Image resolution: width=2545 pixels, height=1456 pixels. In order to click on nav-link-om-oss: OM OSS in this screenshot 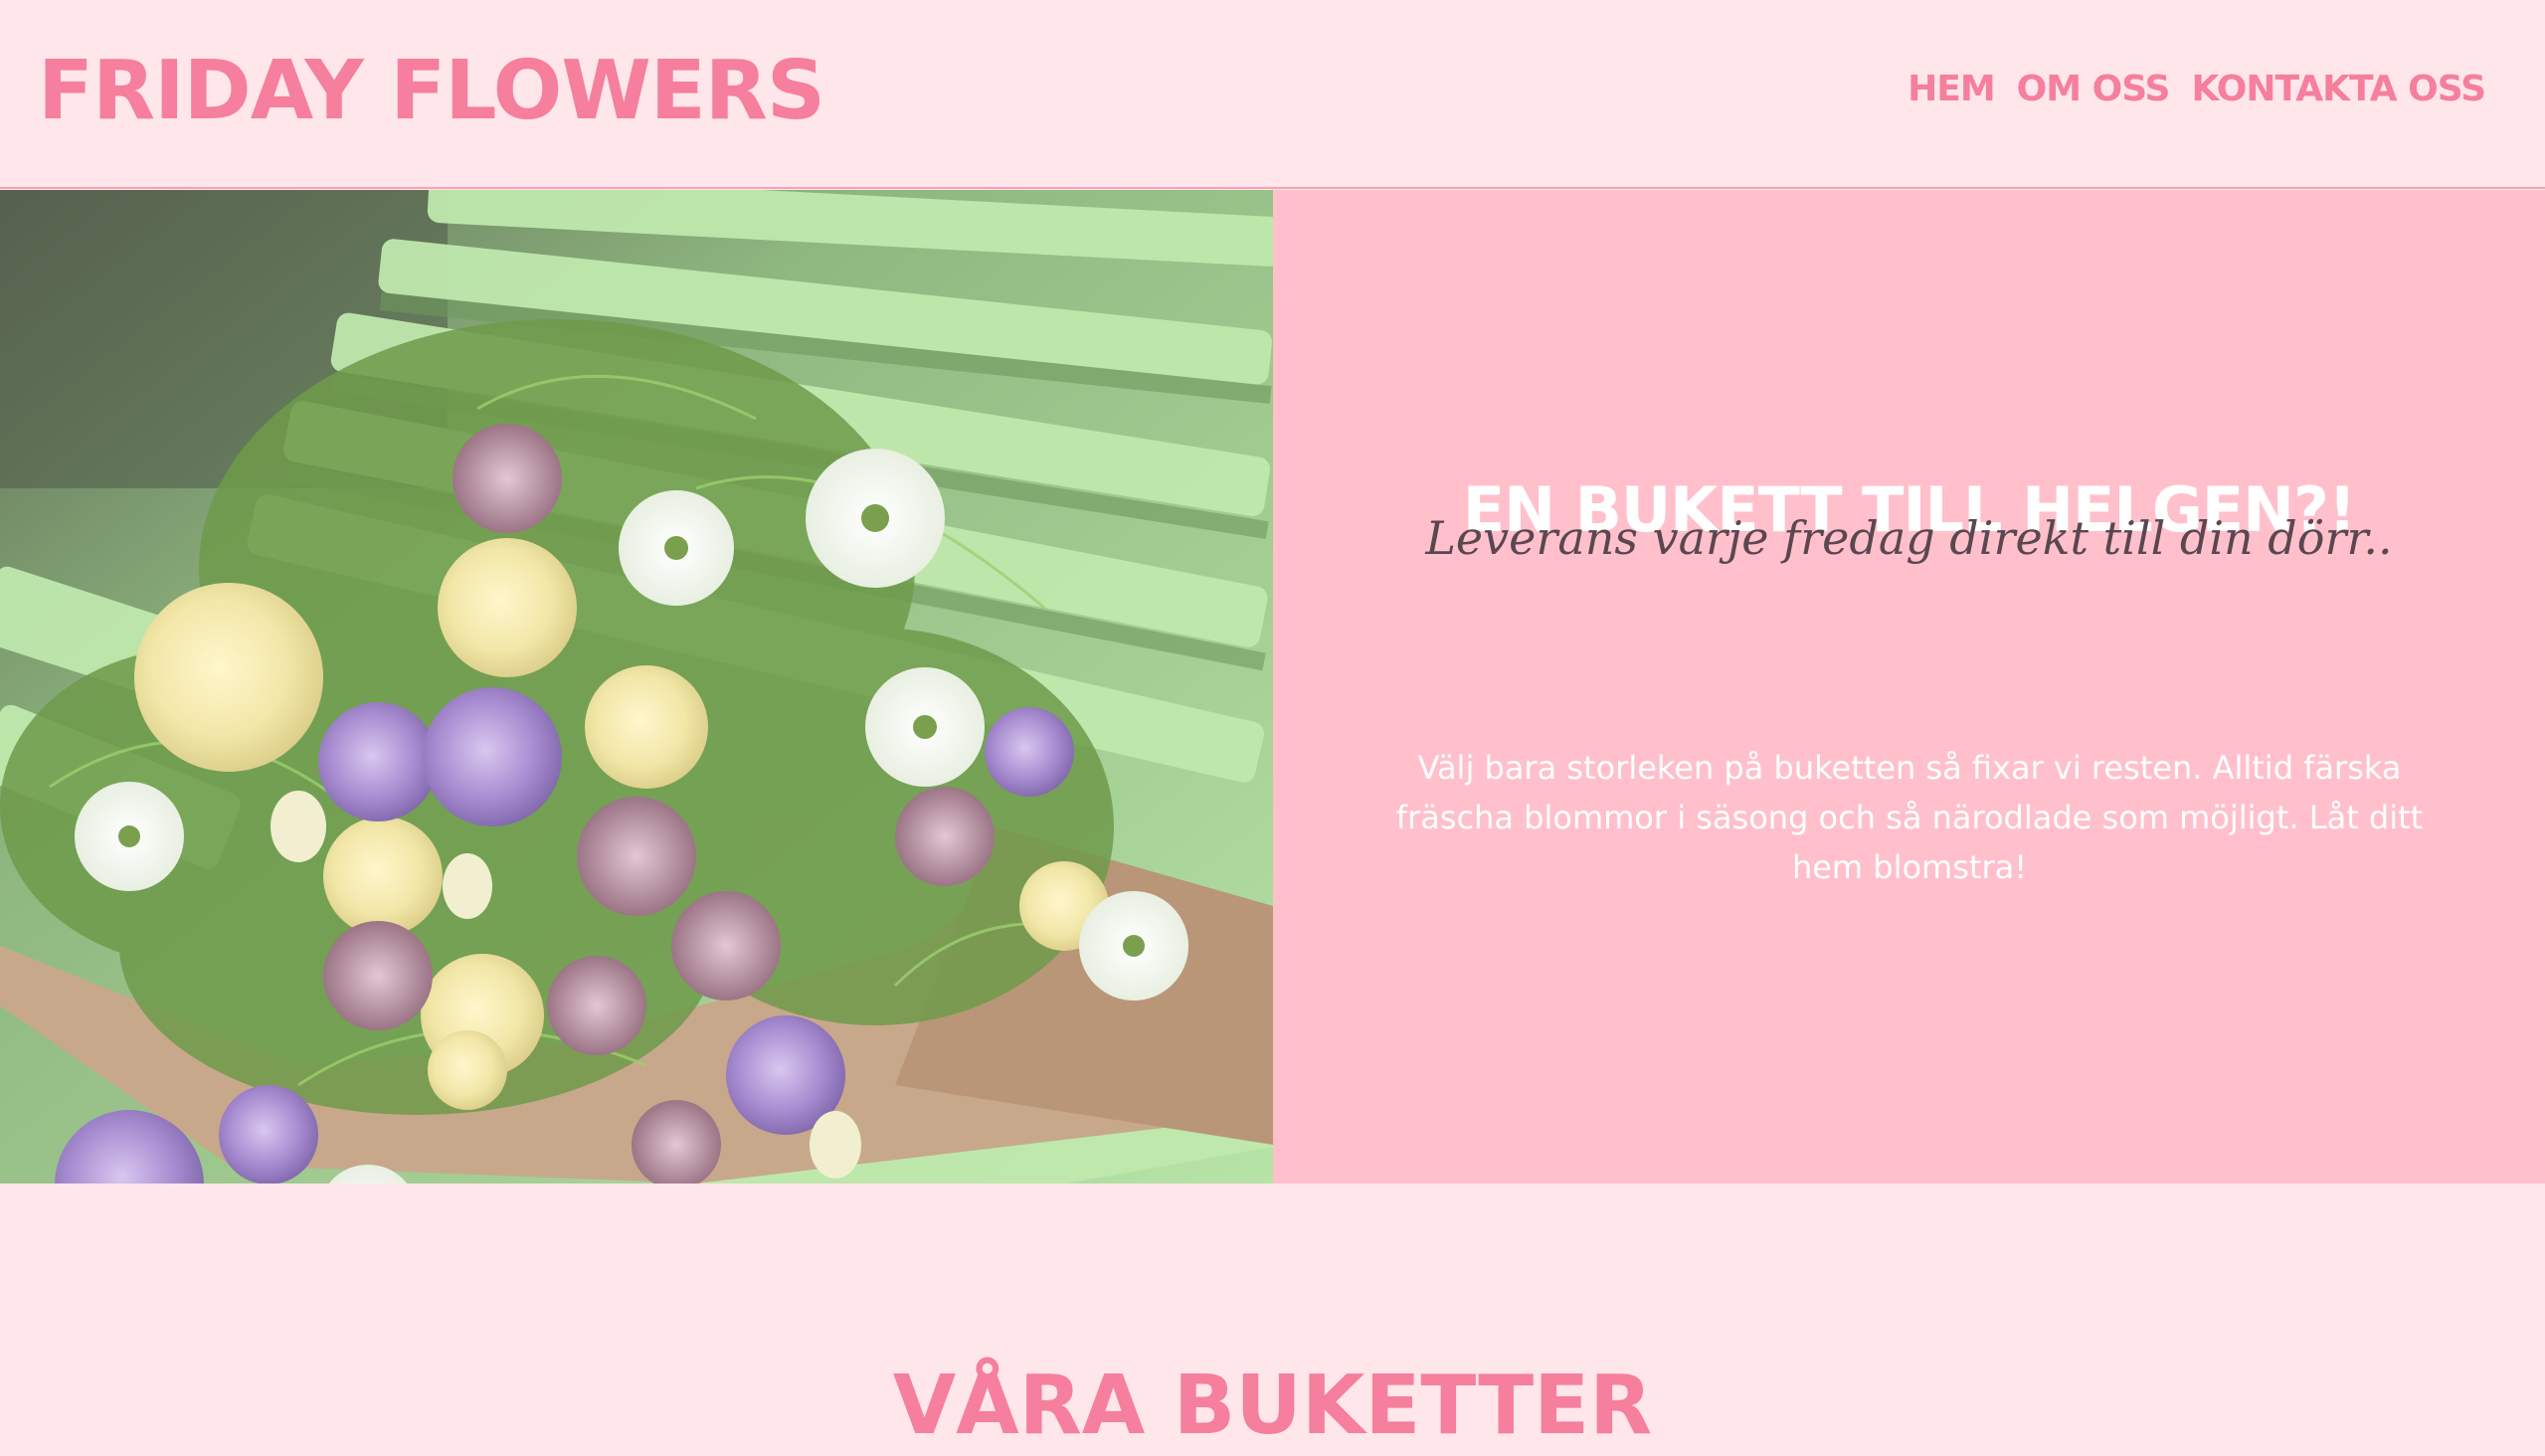, I will do `click(2094, 89)`.